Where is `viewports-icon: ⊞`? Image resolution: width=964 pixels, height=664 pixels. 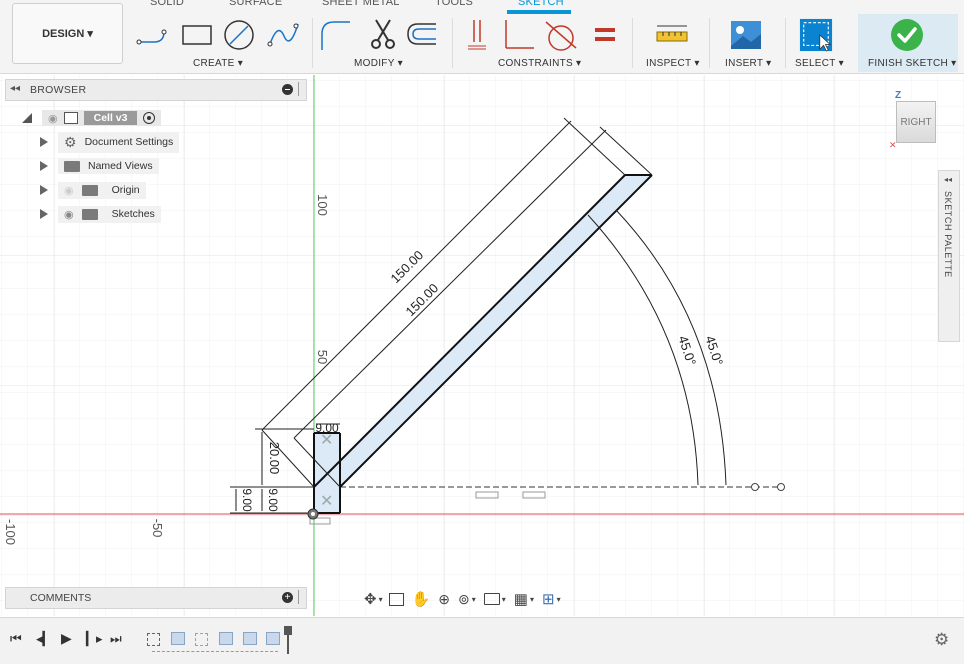 viewports-icon: ⊞ is located at coordinates (548, 599).